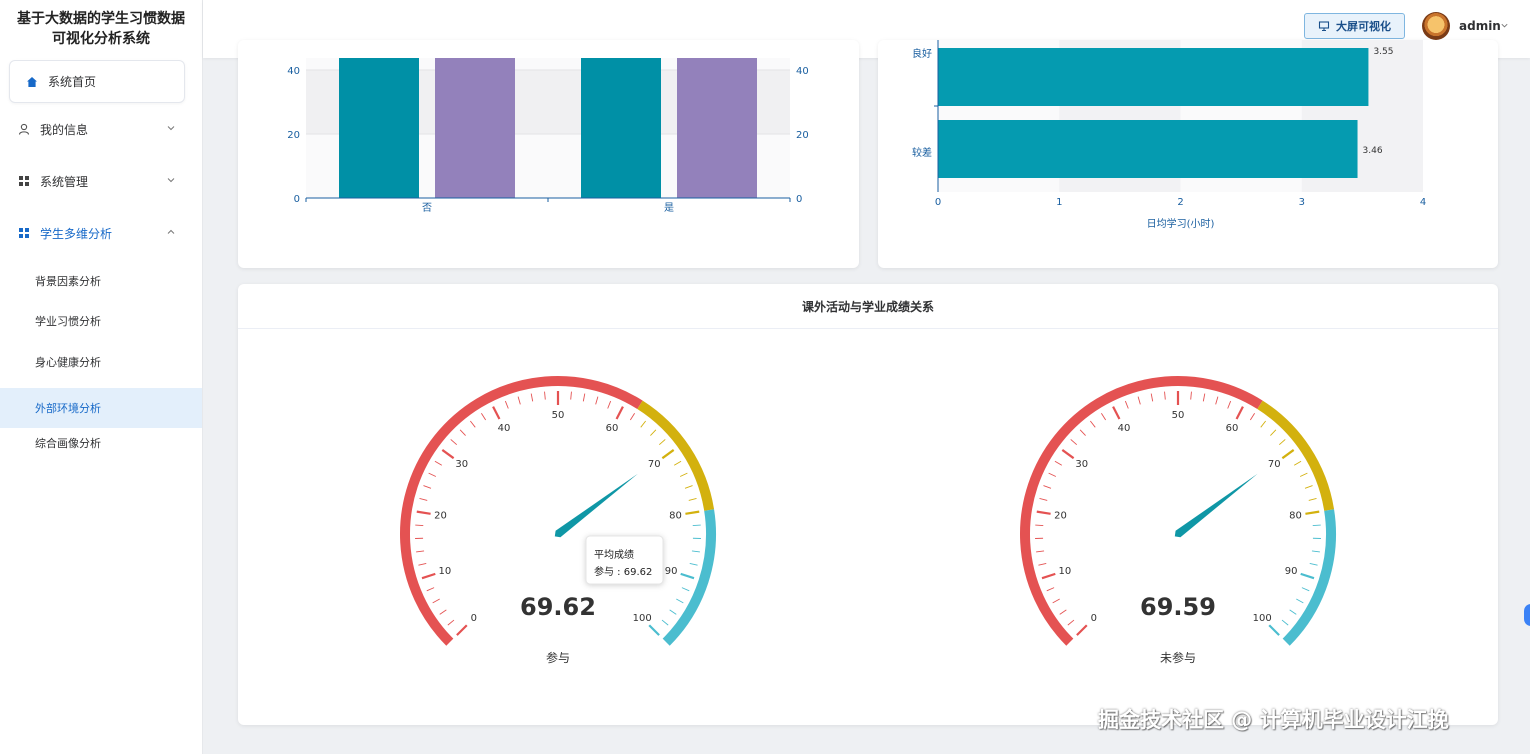 The height and width of the screenshot is (754, 1530). What do you see at coordinates (64, 181) in the screenshot?
I see `sidebar-item-system-management-label: 系统管理` at bounding box center [64, 181].